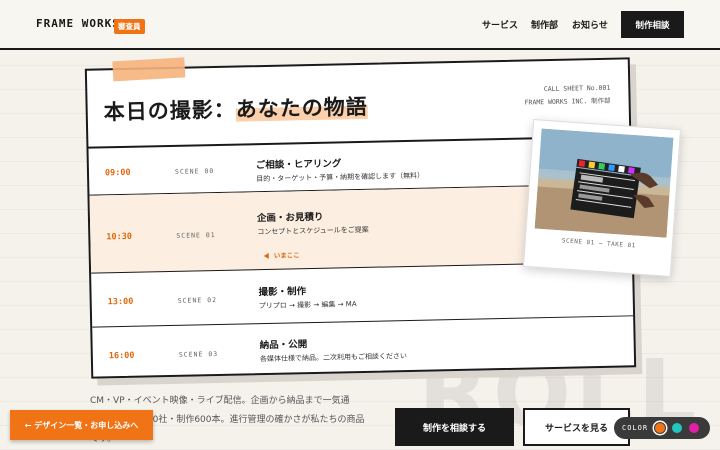 This screenshot has height=450, width=720. What do you see at coordinates (500, 24) in the screenshot?
I see `nav-item-service: サービス` at bounding box center [500, 24].